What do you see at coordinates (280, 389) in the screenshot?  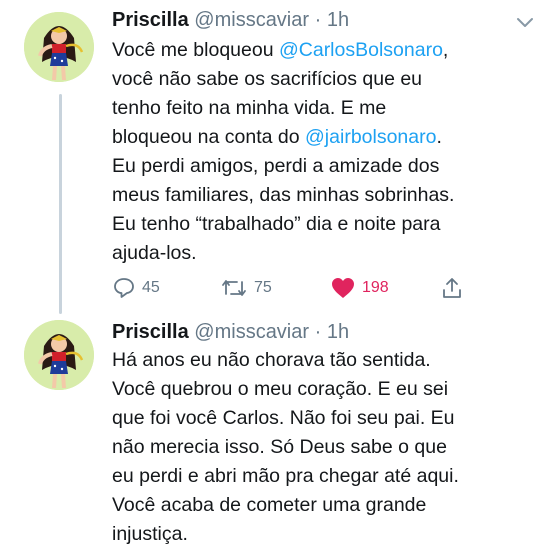 I see `tweet-line: Você quebrou o meu coração. E eu sei` at bounding box center [280, 389].